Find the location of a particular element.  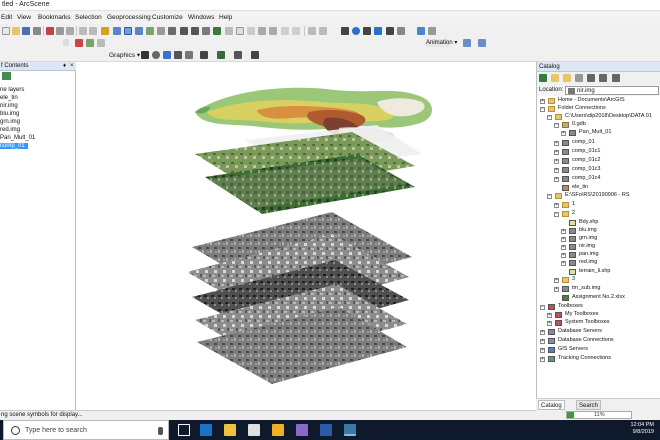

tree-item: Tracking Connections is located at coordinates (584, 358).